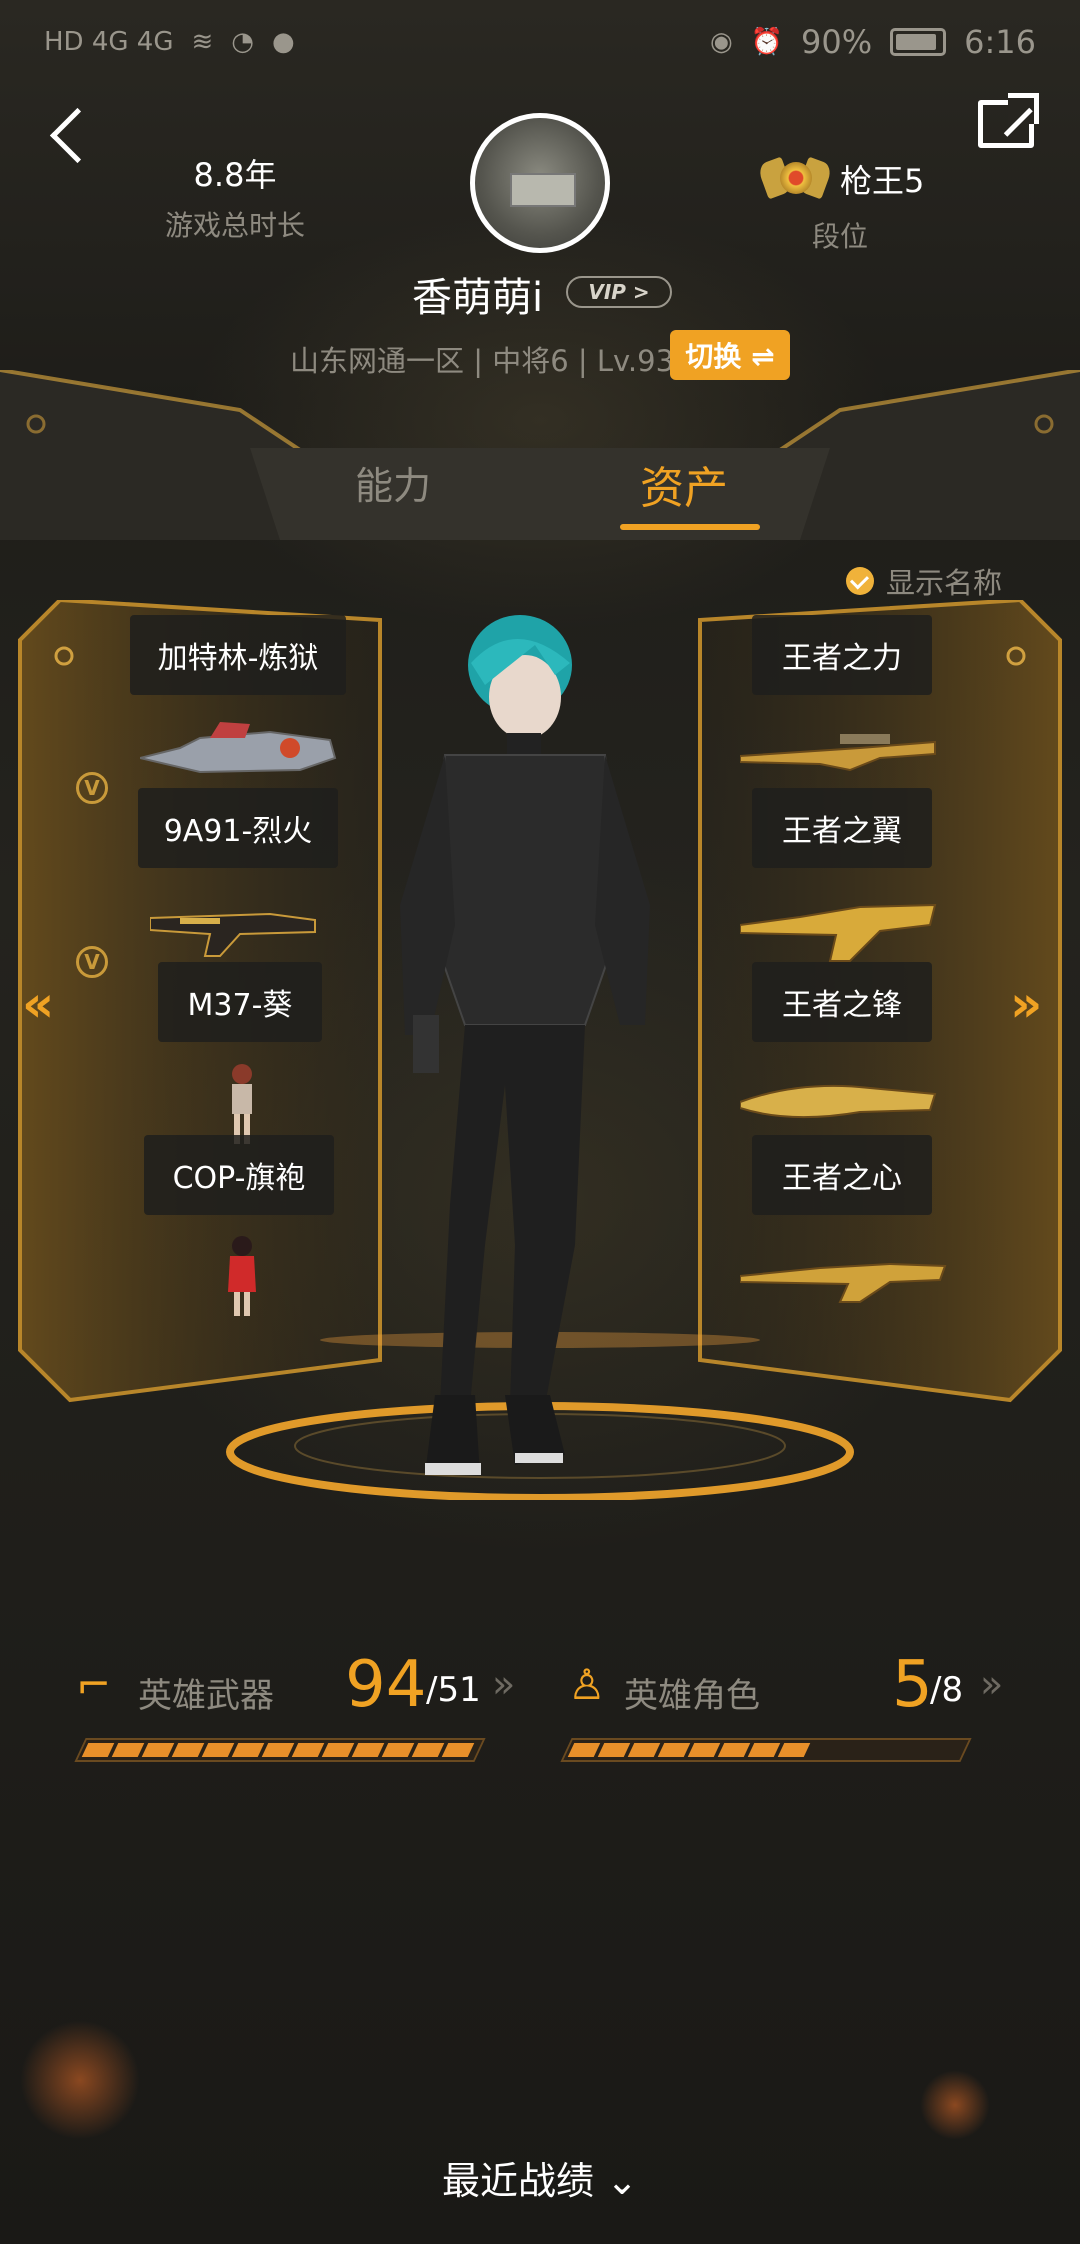  Describe the element at coordinates (202, 42) in the screenshot. I see `wifi-icon: ≋` at that location.